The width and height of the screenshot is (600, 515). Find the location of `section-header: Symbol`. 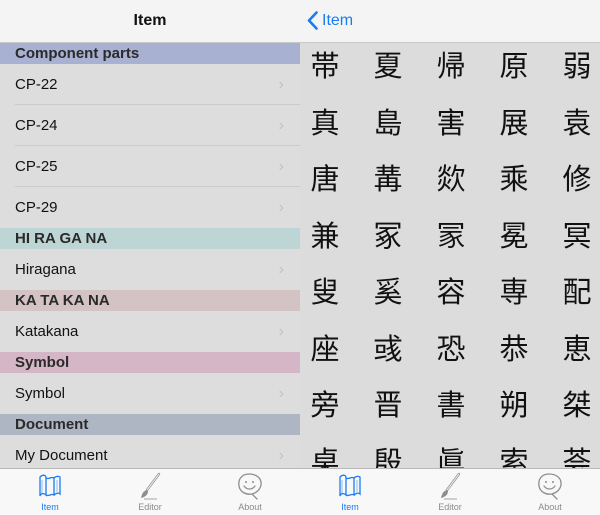

section-header: Symbol is located at coordinates (150, 362).